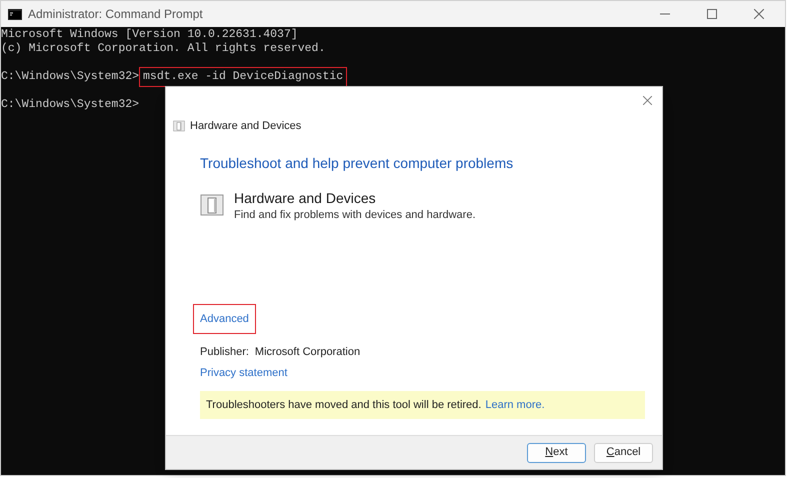 The height and width of the screenshot is (478, 800). What do you see at coordinates (515, 405) in the screenshot?
I see `learn-more-link: Learn more.` at bounding box center [515, 405].